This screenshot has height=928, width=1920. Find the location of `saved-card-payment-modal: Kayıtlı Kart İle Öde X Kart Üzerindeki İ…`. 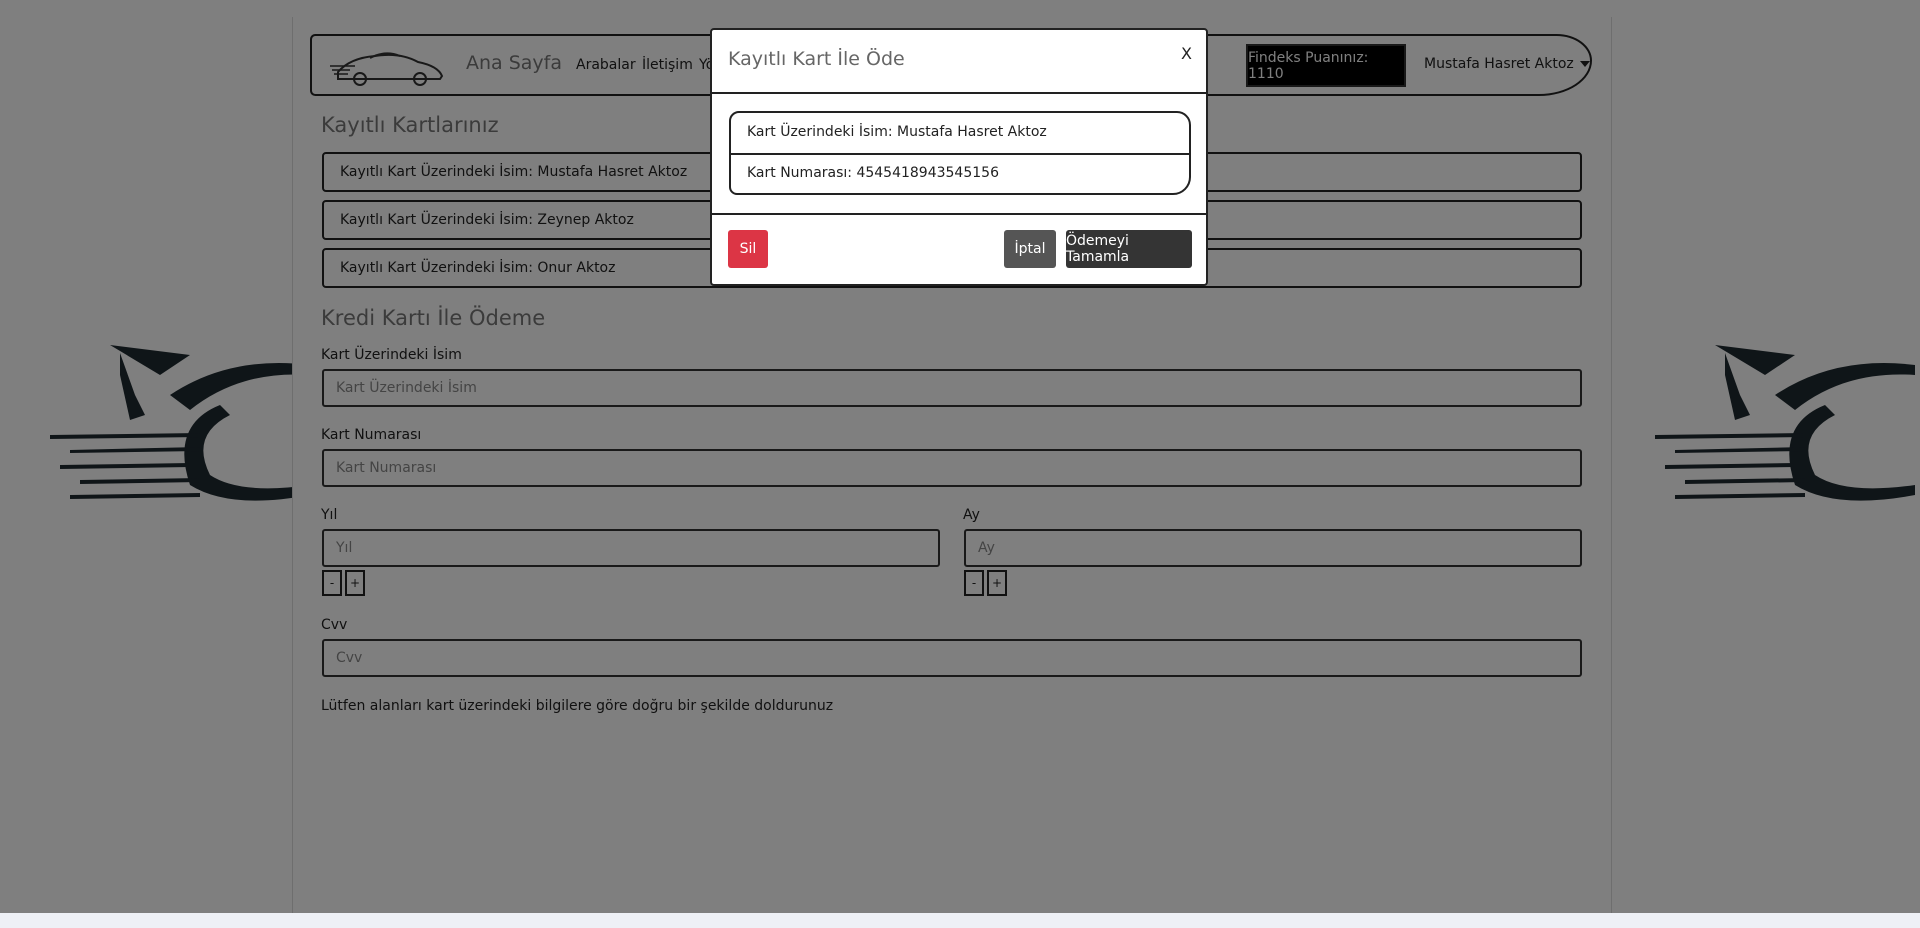

saved-card-payment-modal: Kayıtlı Kart İle Öde X Kart Üzerindeki İ… is located at coordinates (959, 157).